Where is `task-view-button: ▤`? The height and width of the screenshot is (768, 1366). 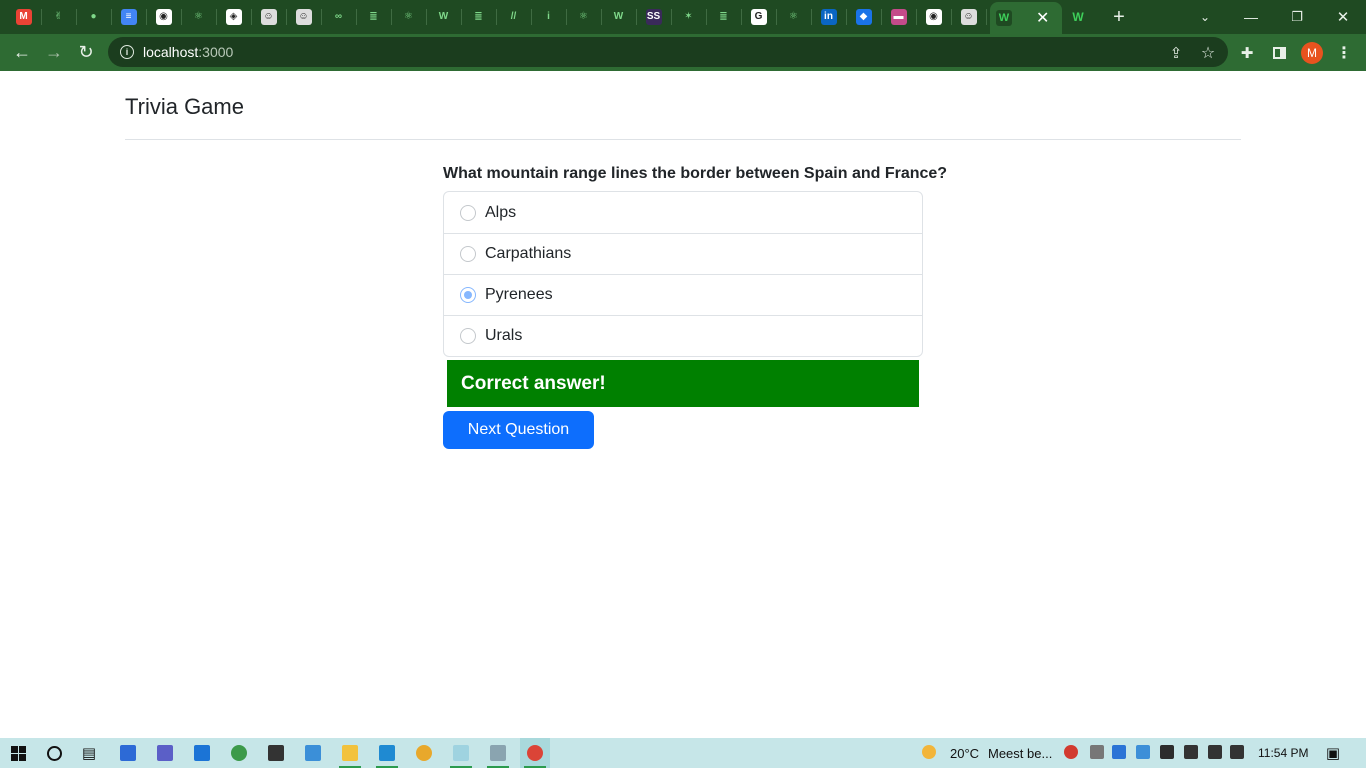
task-view-button: ▤ is located at coordinates (89, 753).